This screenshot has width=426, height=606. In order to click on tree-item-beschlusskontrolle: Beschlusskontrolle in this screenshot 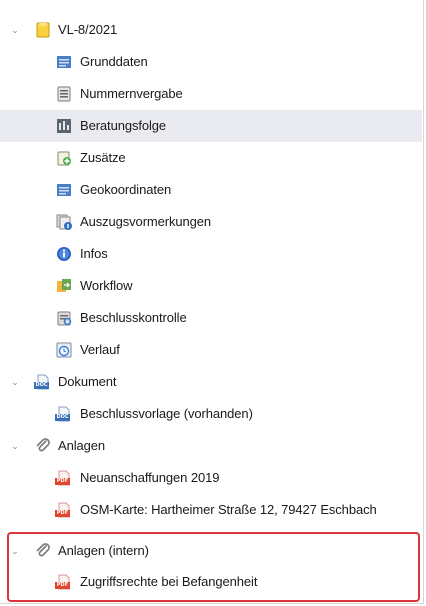, I will do `click(211, 318)`.